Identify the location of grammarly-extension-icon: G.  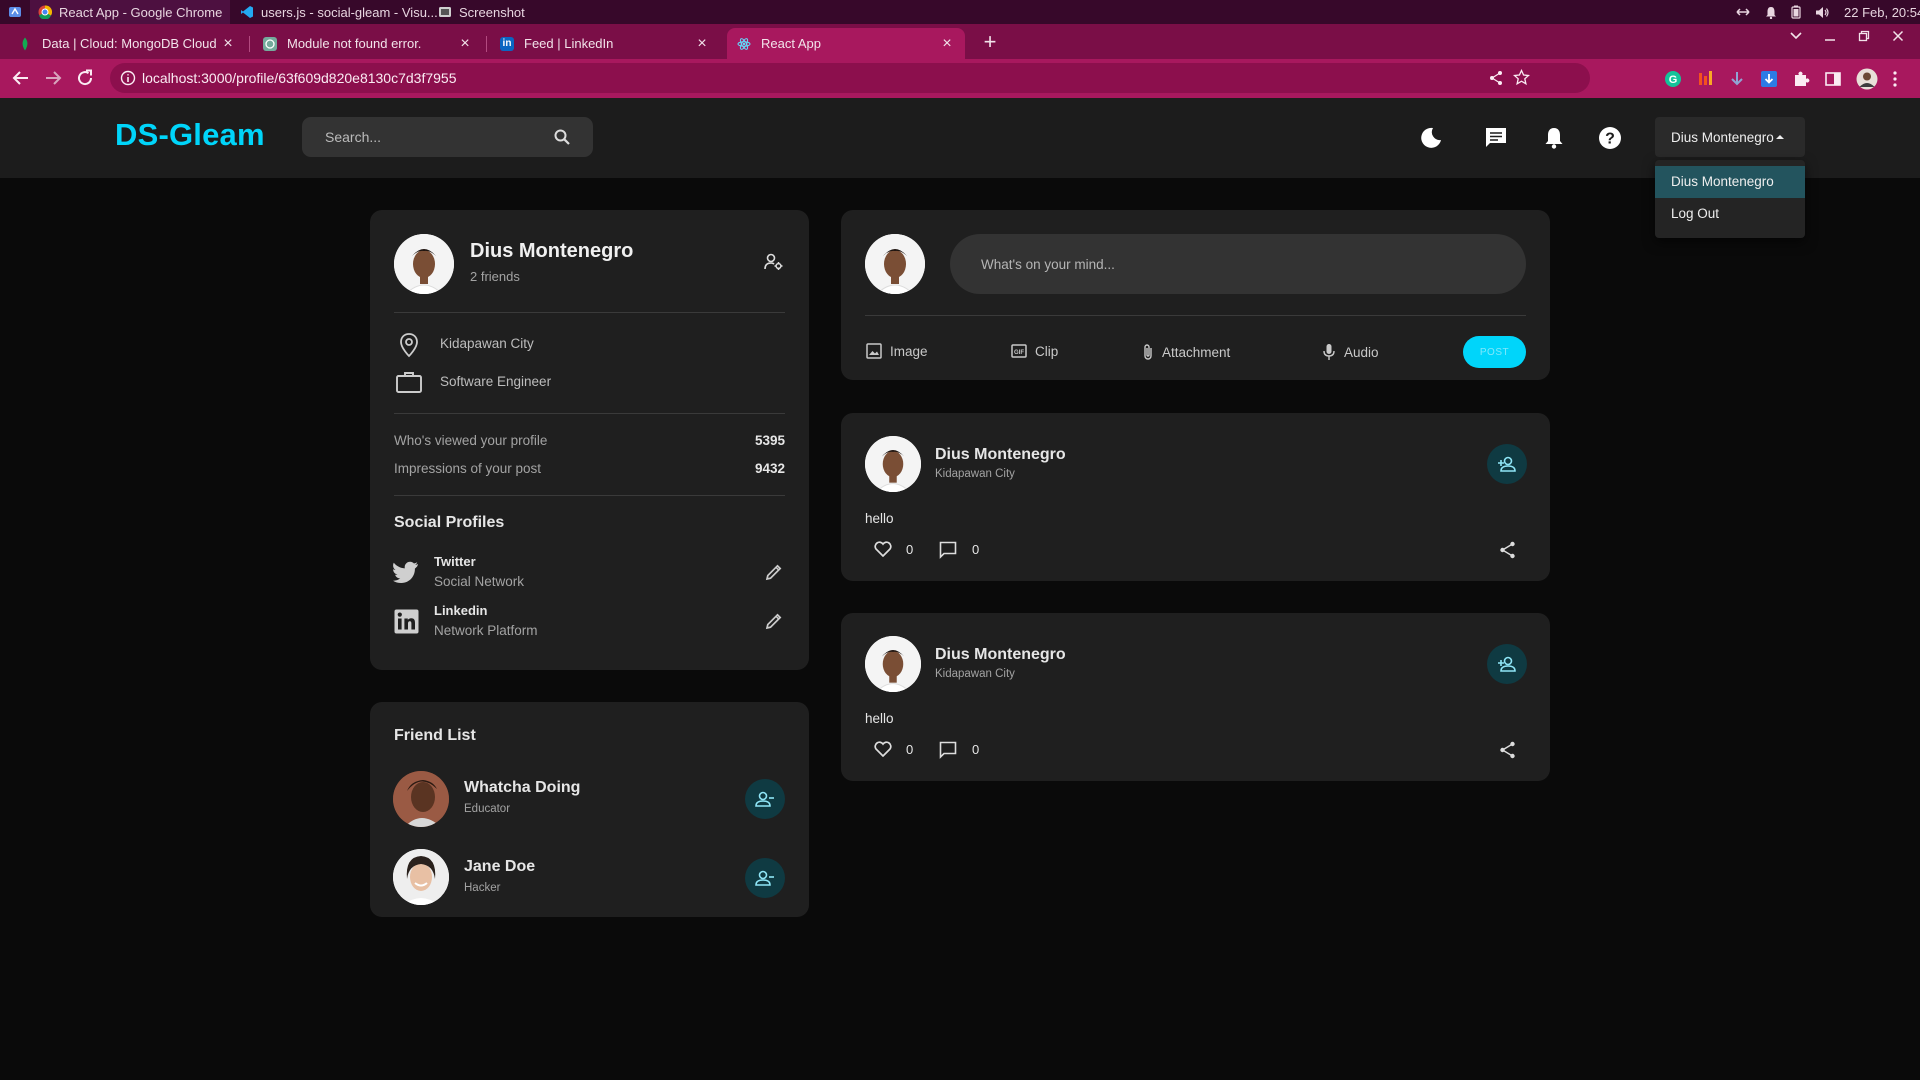
(1673, 79).